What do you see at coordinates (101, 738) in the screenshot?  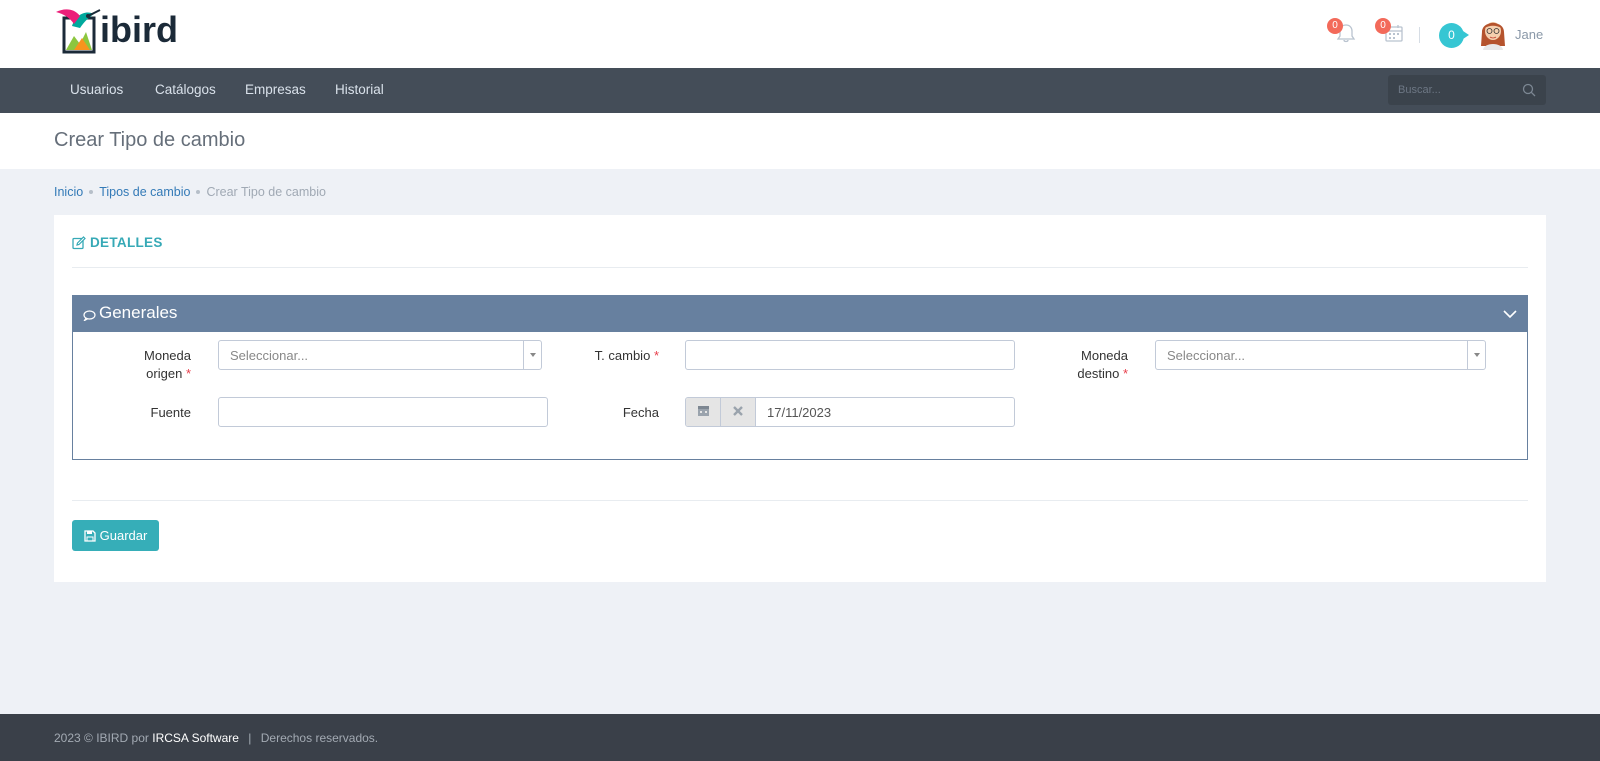 I see `footer-copyright: 2023 © IBIRD por` at bounding box center [101, 738].